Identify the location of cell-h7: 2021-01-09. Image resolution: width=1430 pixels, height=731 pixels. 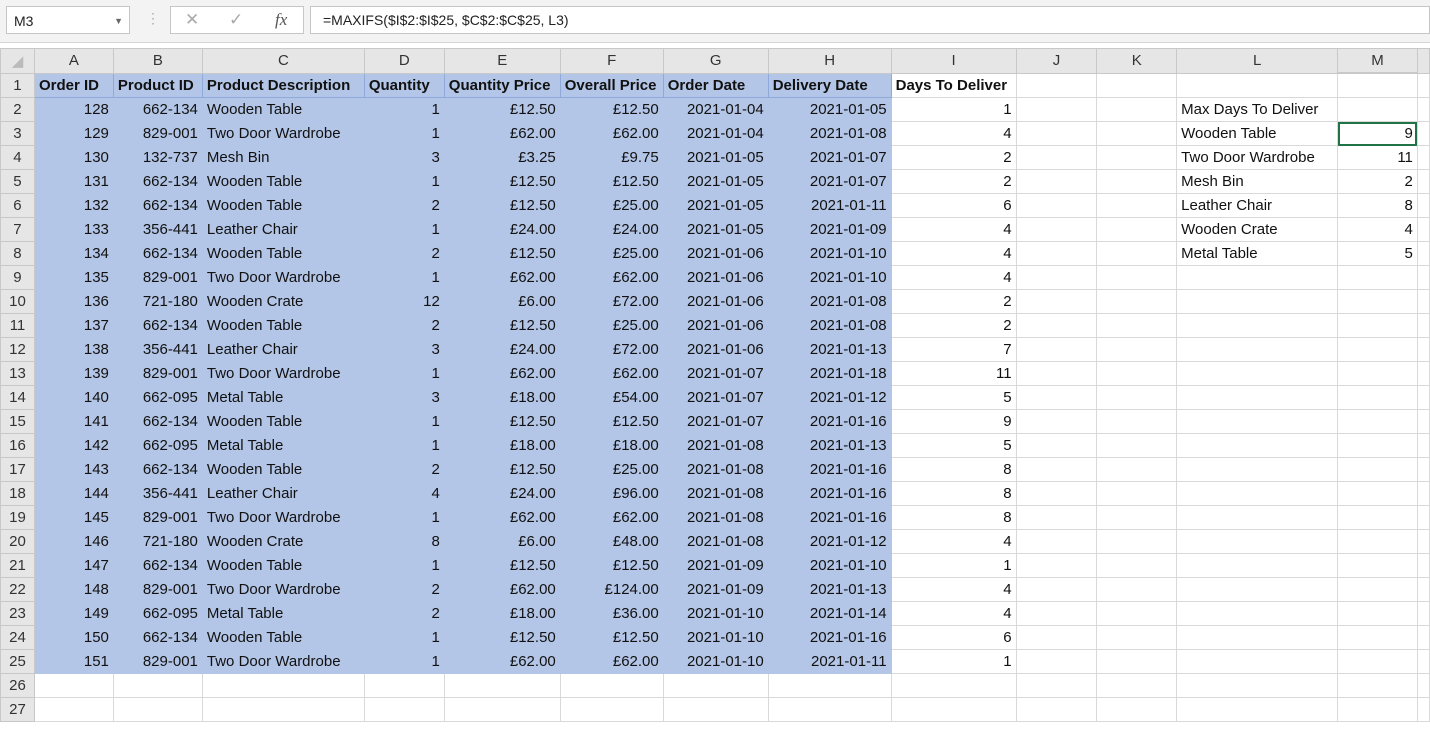
(829, 229).